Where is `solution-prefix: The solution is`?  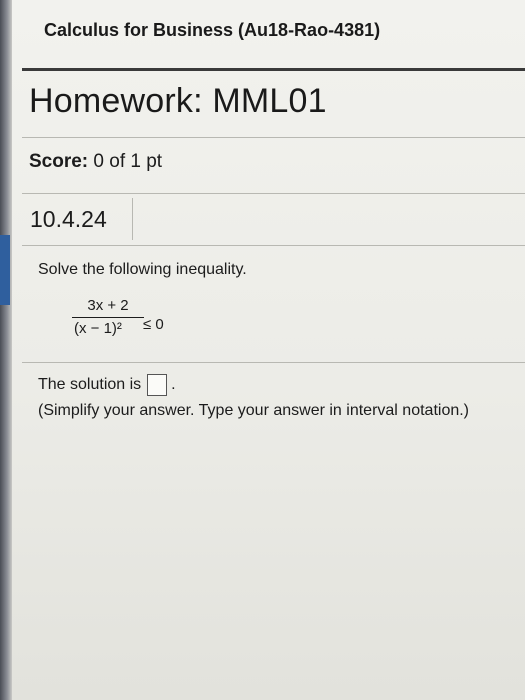
solution-prefix: The solution is is located at coordinates (90, 384).